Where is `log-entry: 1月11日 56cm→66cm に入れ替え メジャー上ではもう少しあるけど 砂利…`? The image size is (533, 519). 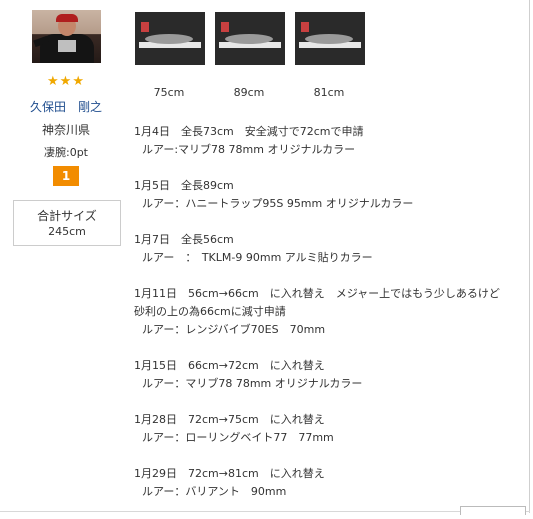 log-entry: 1月11日 56cm→66cm に入れ替え メジャー上ではもう少しあるけど 砂利… is located at coordinates (331, 312).